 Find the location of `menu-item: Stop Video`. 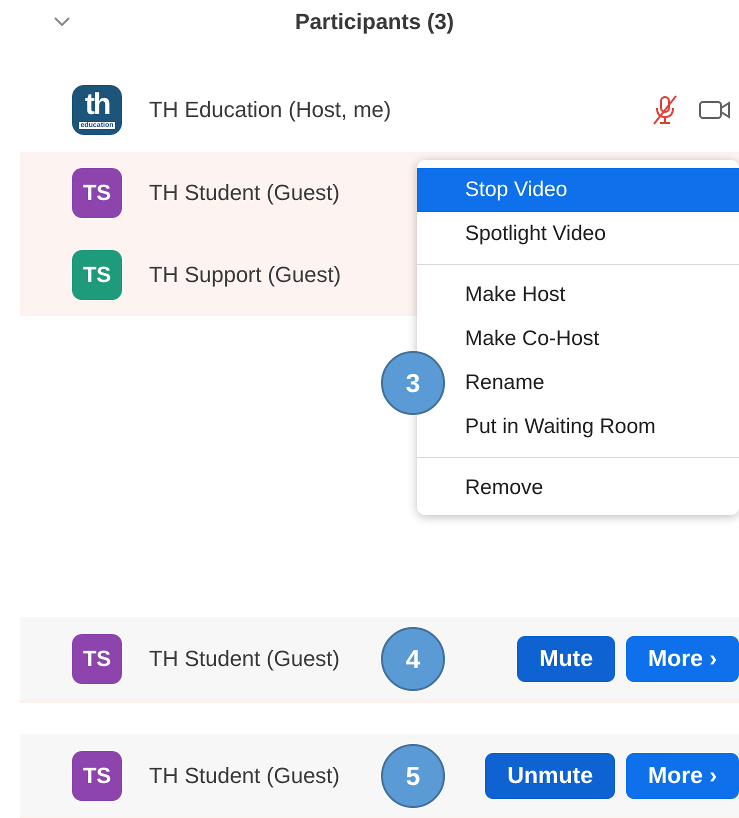

menu-item: Stop Video is located at coordinates (578, 190).